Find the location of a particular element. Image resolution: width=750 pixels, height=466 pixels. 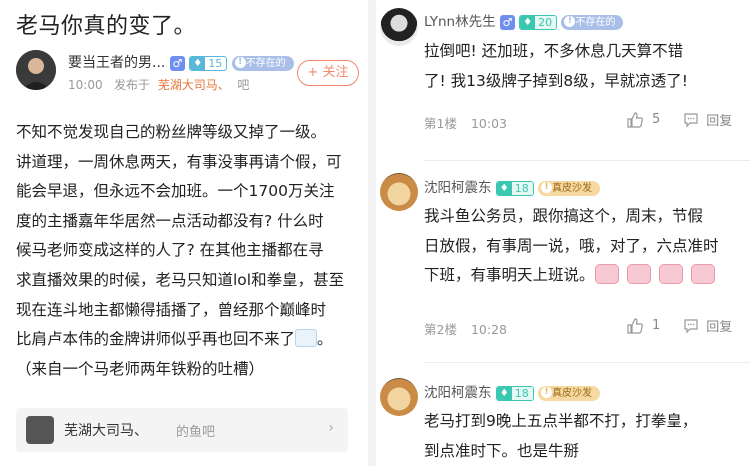

post-meta: 10:00 发布于 芜湖大司马、 吧 is located at coordinates (158, 84).